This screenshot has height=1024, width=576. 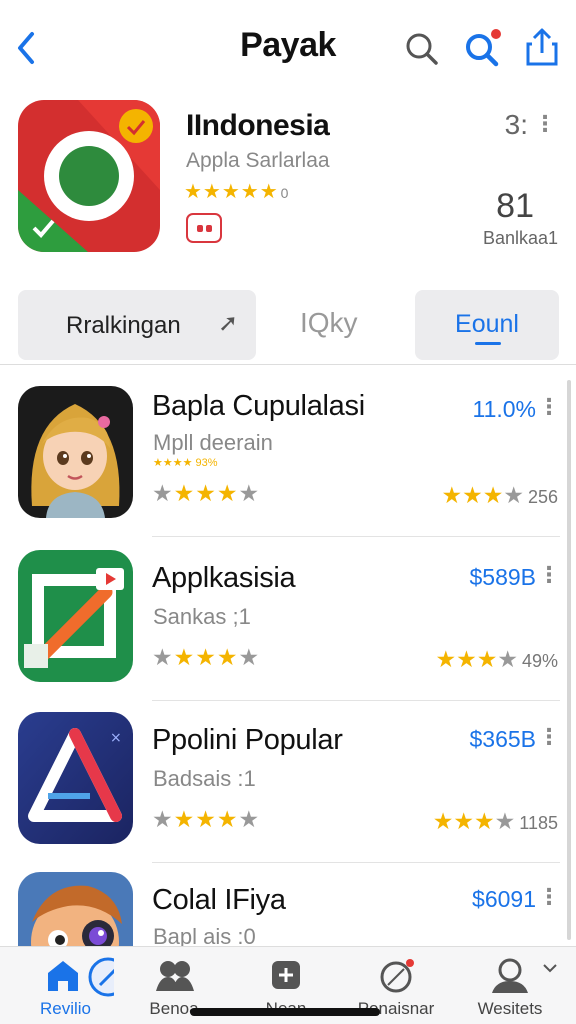 I want to click on arrow-frame-app-icon, so click(x=75, y=616).